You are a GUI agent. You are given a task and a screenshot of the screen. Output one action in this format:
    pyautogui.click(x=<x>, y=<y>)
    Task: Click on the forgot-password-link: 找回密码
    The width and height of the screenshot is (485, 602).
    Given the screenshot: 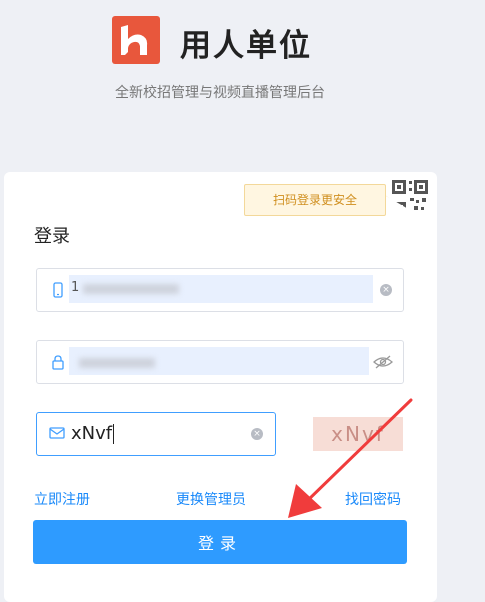 What is the action you would take?
    pyautogui.click(x=373, y=499)
    